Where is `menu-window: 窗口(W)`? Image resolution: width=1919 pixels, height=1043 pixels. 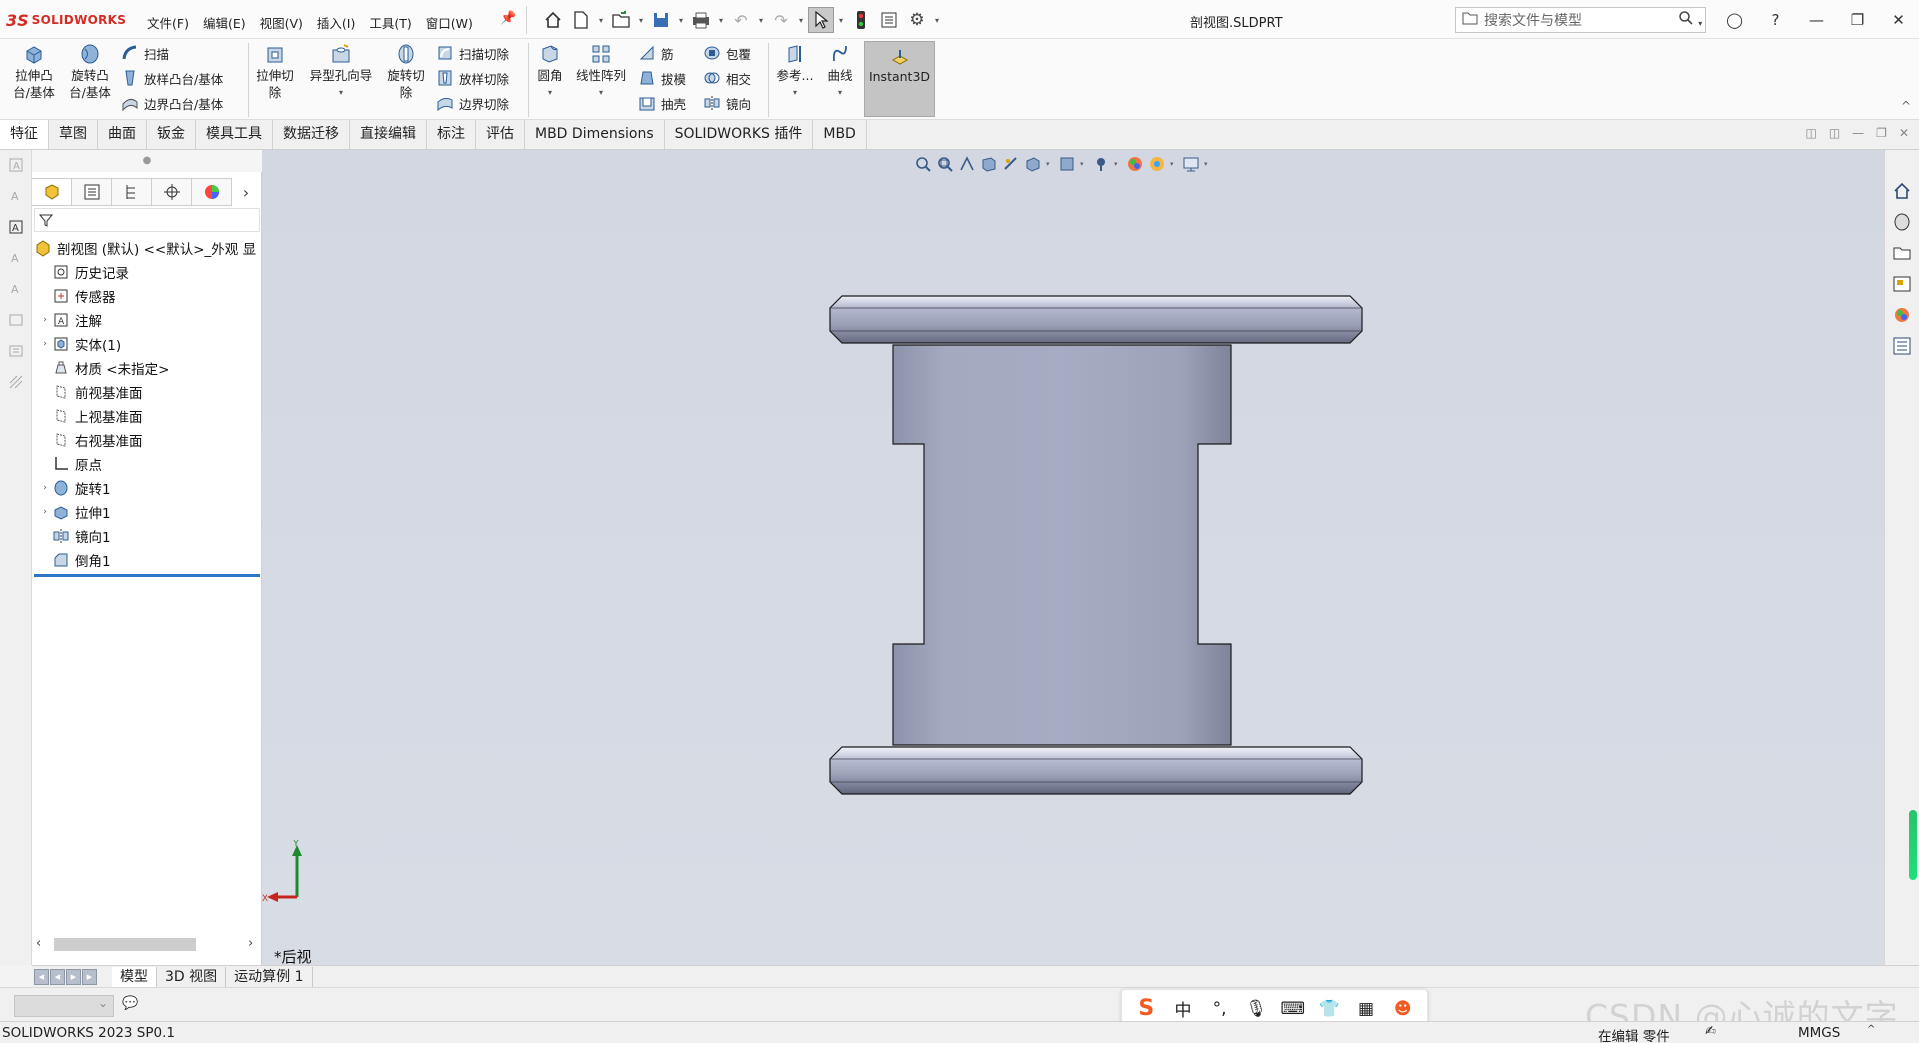 menu-window: 窗口(W) is located at coordinates (449, 22).